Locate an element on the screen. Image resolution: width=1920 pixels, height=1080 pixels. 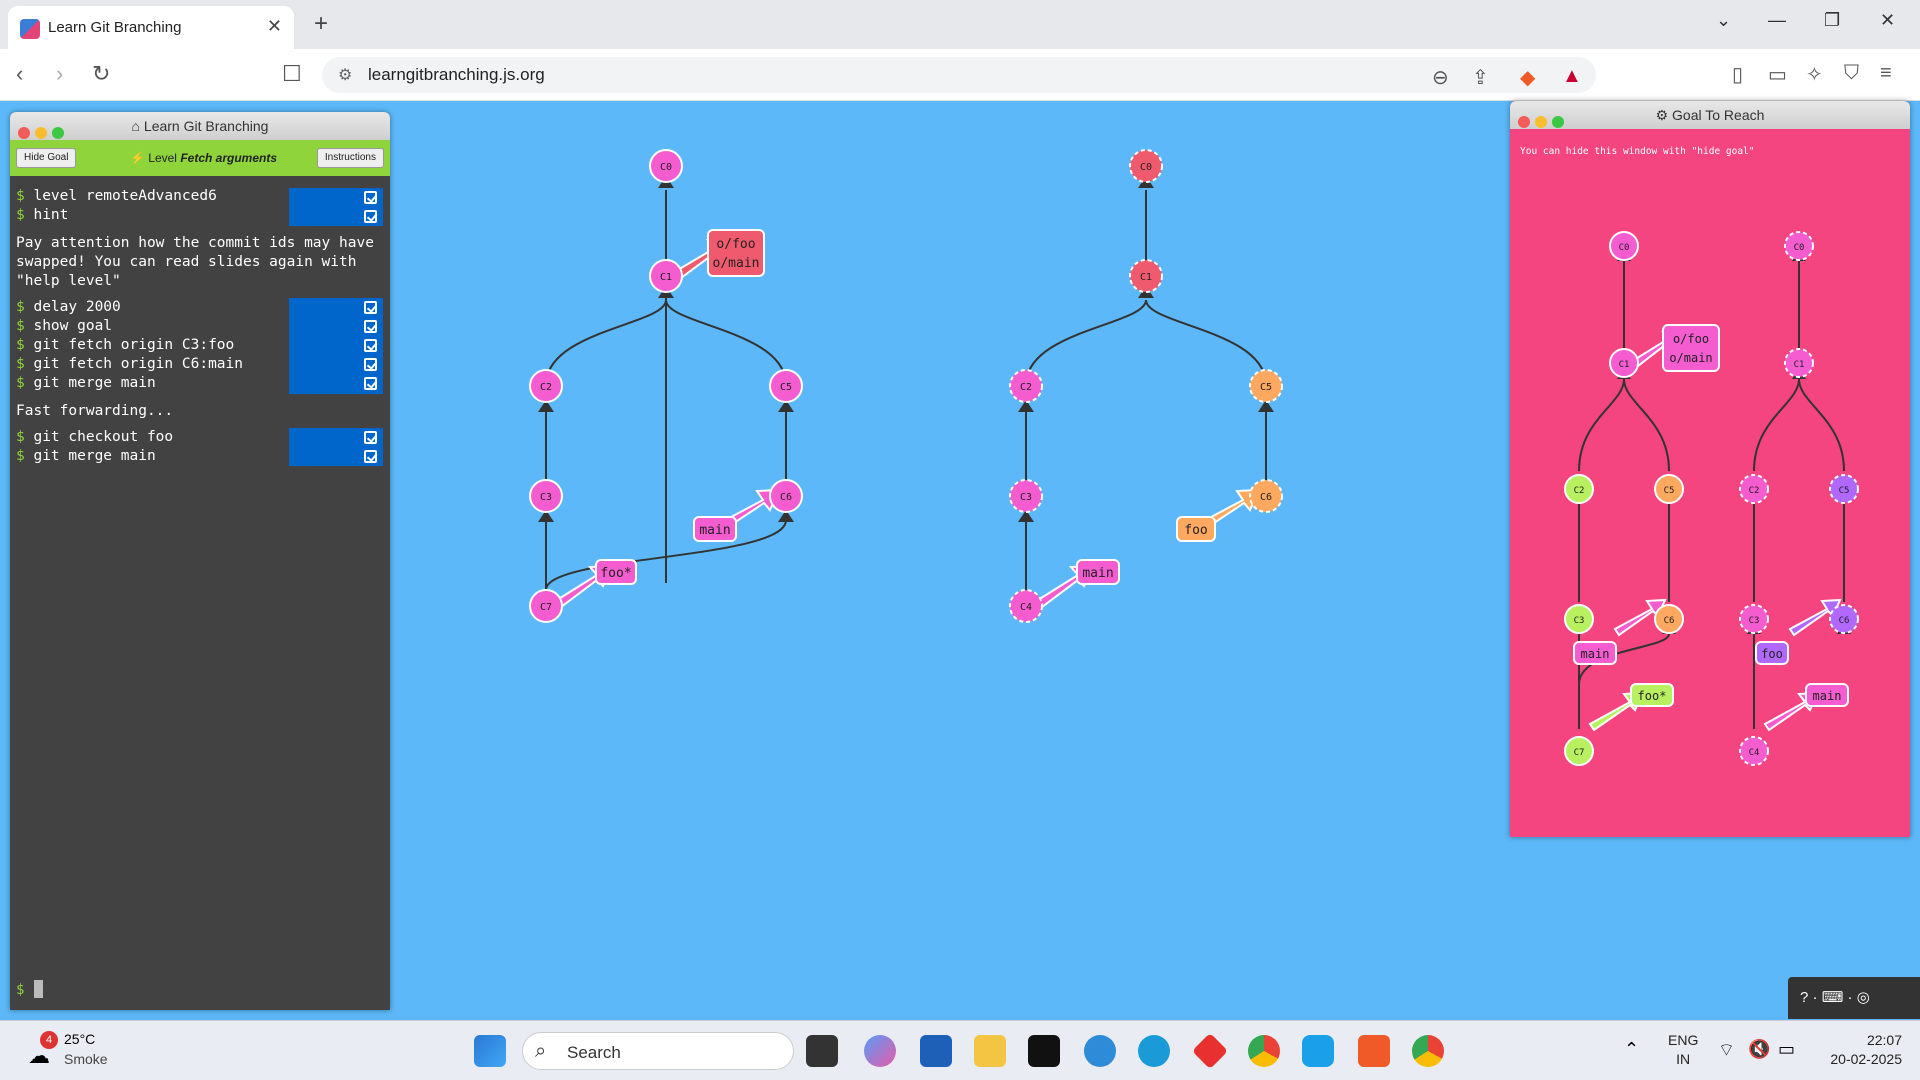
remote-c3-label: C3 is located at coordinates (1026, 497).